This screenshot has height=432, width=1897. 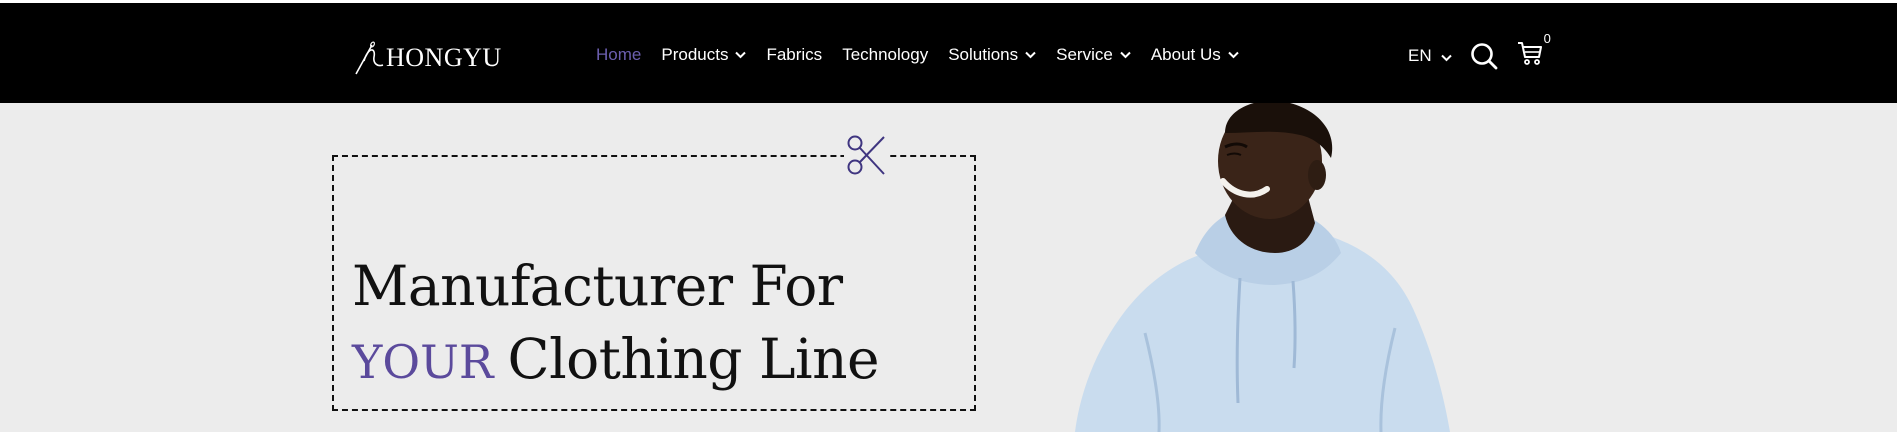 I want to click on logo: HONGYU, so click(x=427, y=58).